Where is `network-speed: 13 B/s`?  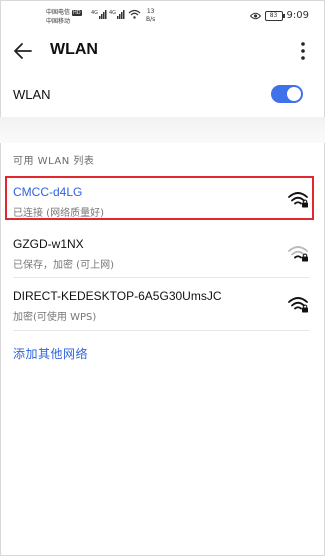 network-speed: 13 B/s is located at coordinates (150, 16).